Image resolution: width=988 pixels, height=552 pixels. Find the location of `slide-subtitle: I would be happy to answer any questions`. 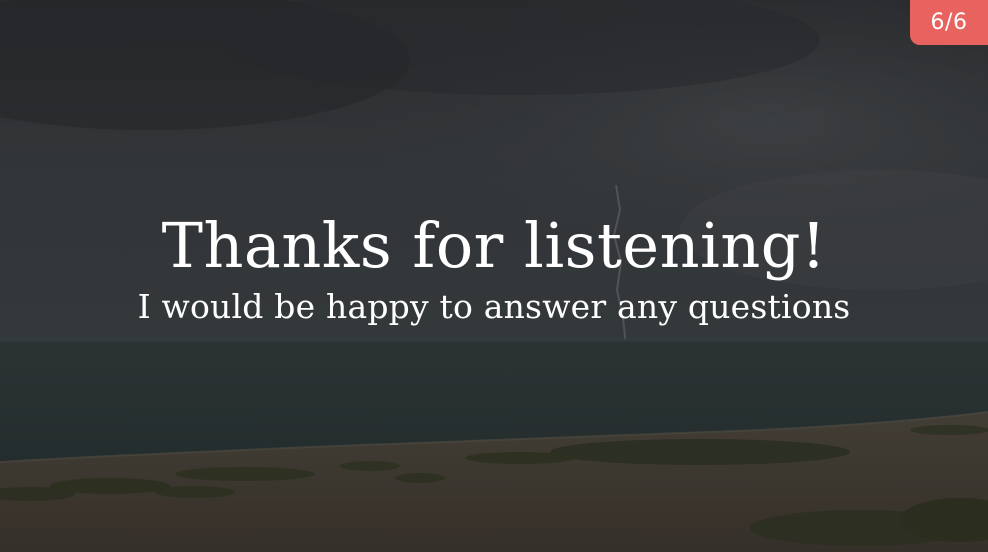

slide-subtitle: I would be happy to answer any questions is located at coordinates (494, 306).